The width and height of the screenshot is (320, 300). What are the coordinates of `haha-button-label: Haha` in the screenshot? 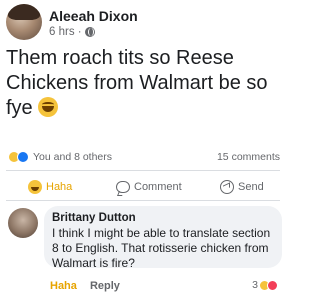 It's located at (59, 187).